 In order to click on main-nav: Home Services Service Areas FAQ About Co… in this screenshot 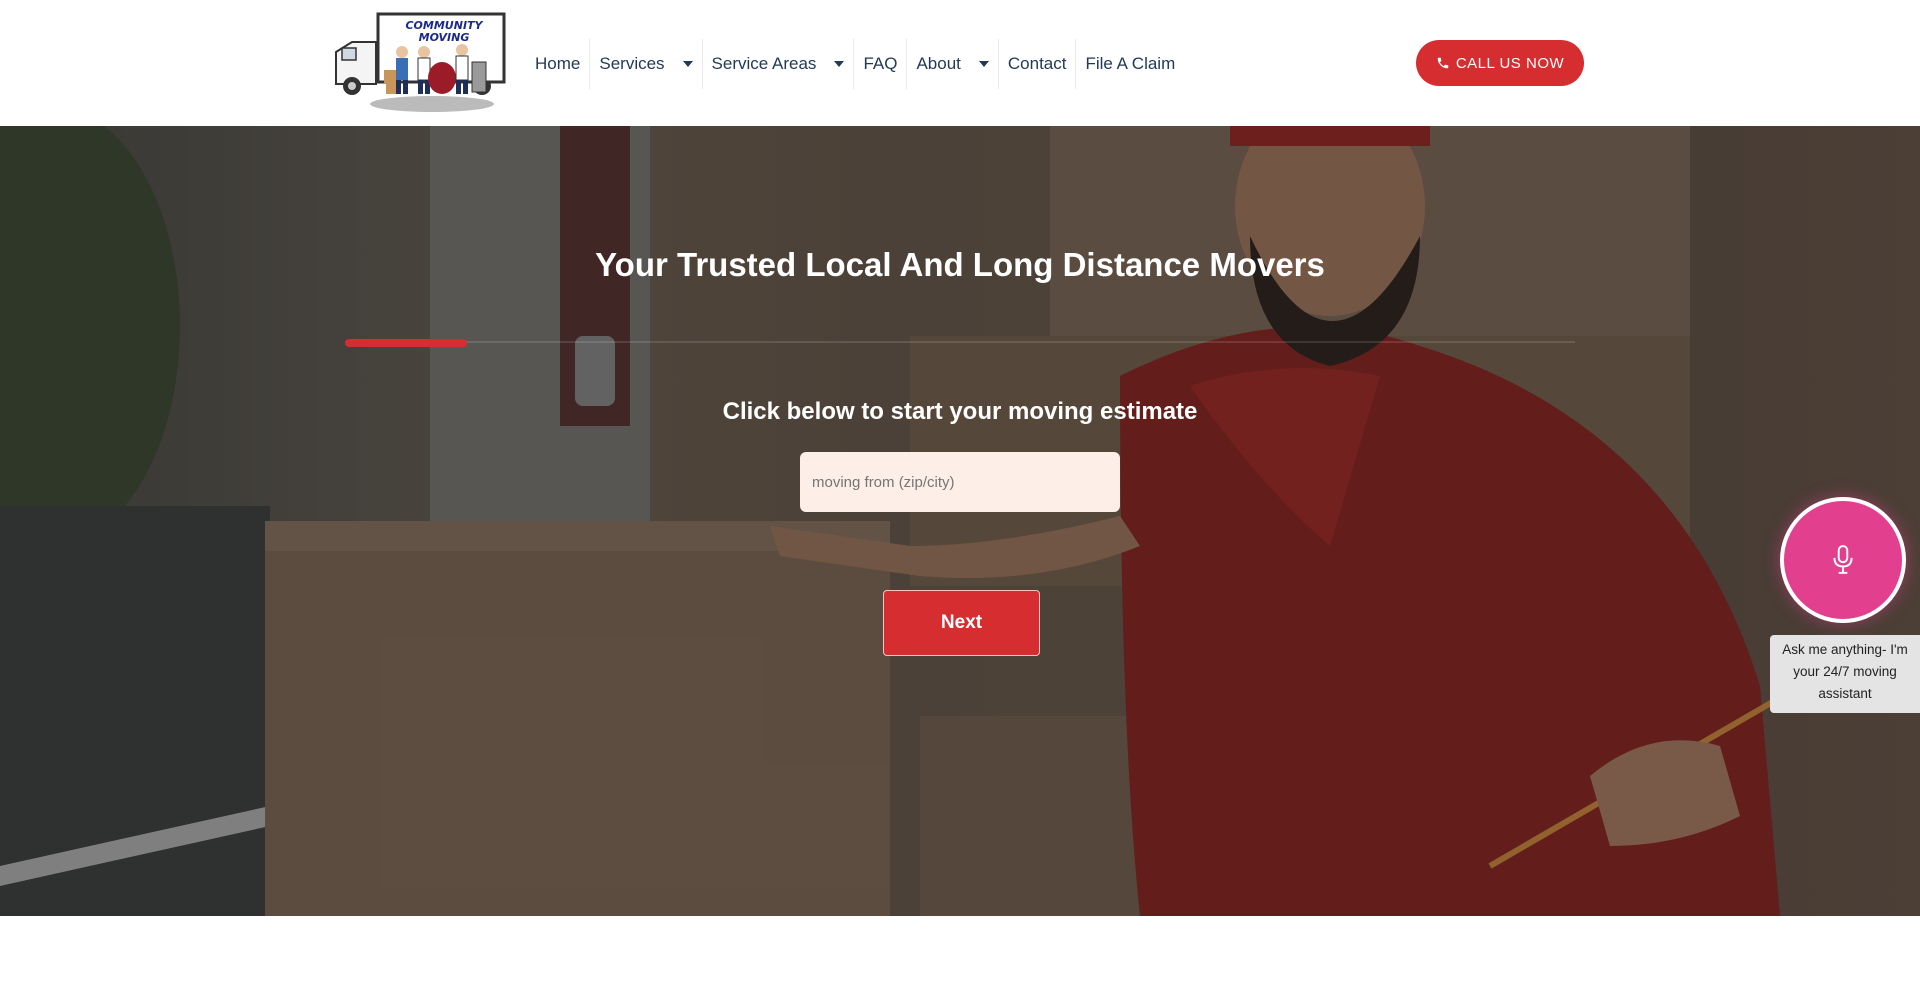, I will do `click(855, 64)`.